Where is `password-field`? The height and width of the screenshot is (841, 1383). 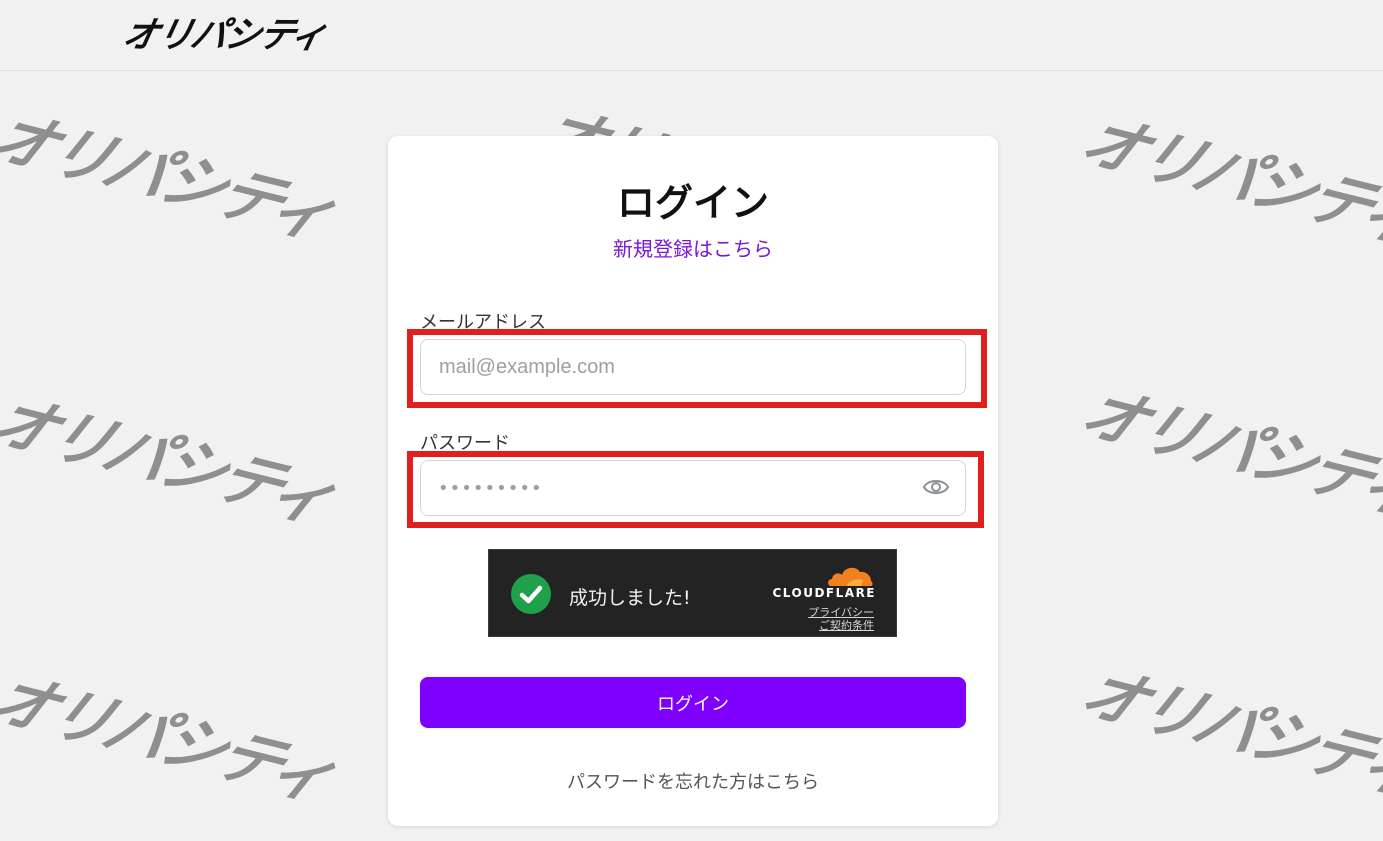
password-field is located at coordinates (693, 488).